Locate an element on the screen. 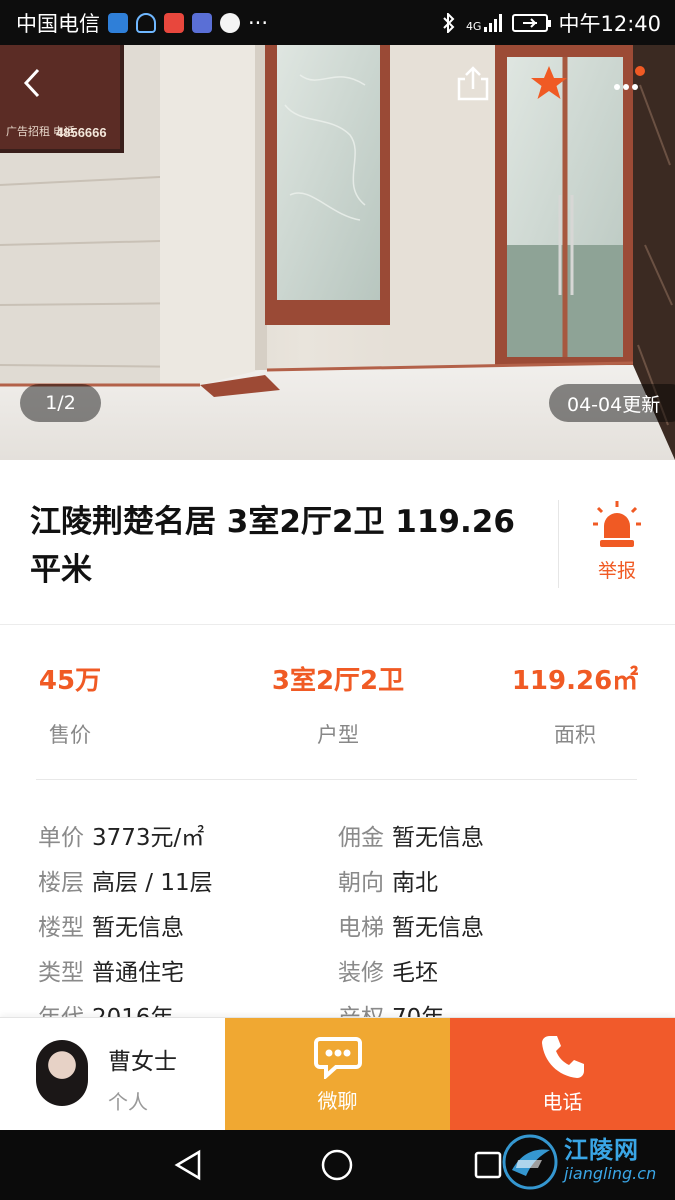  more-dots-icon is located at coordinates (629, 78).